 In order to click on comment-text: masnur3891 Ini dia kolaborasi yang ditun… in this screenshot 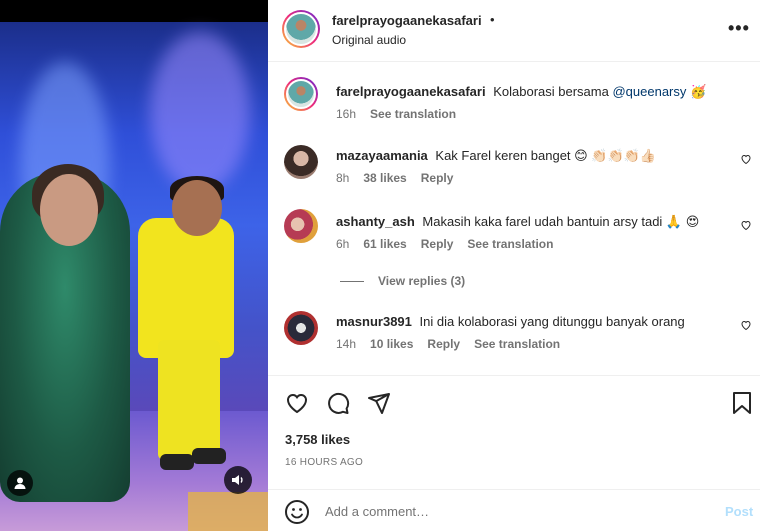, I will do `click(536, 322)`.